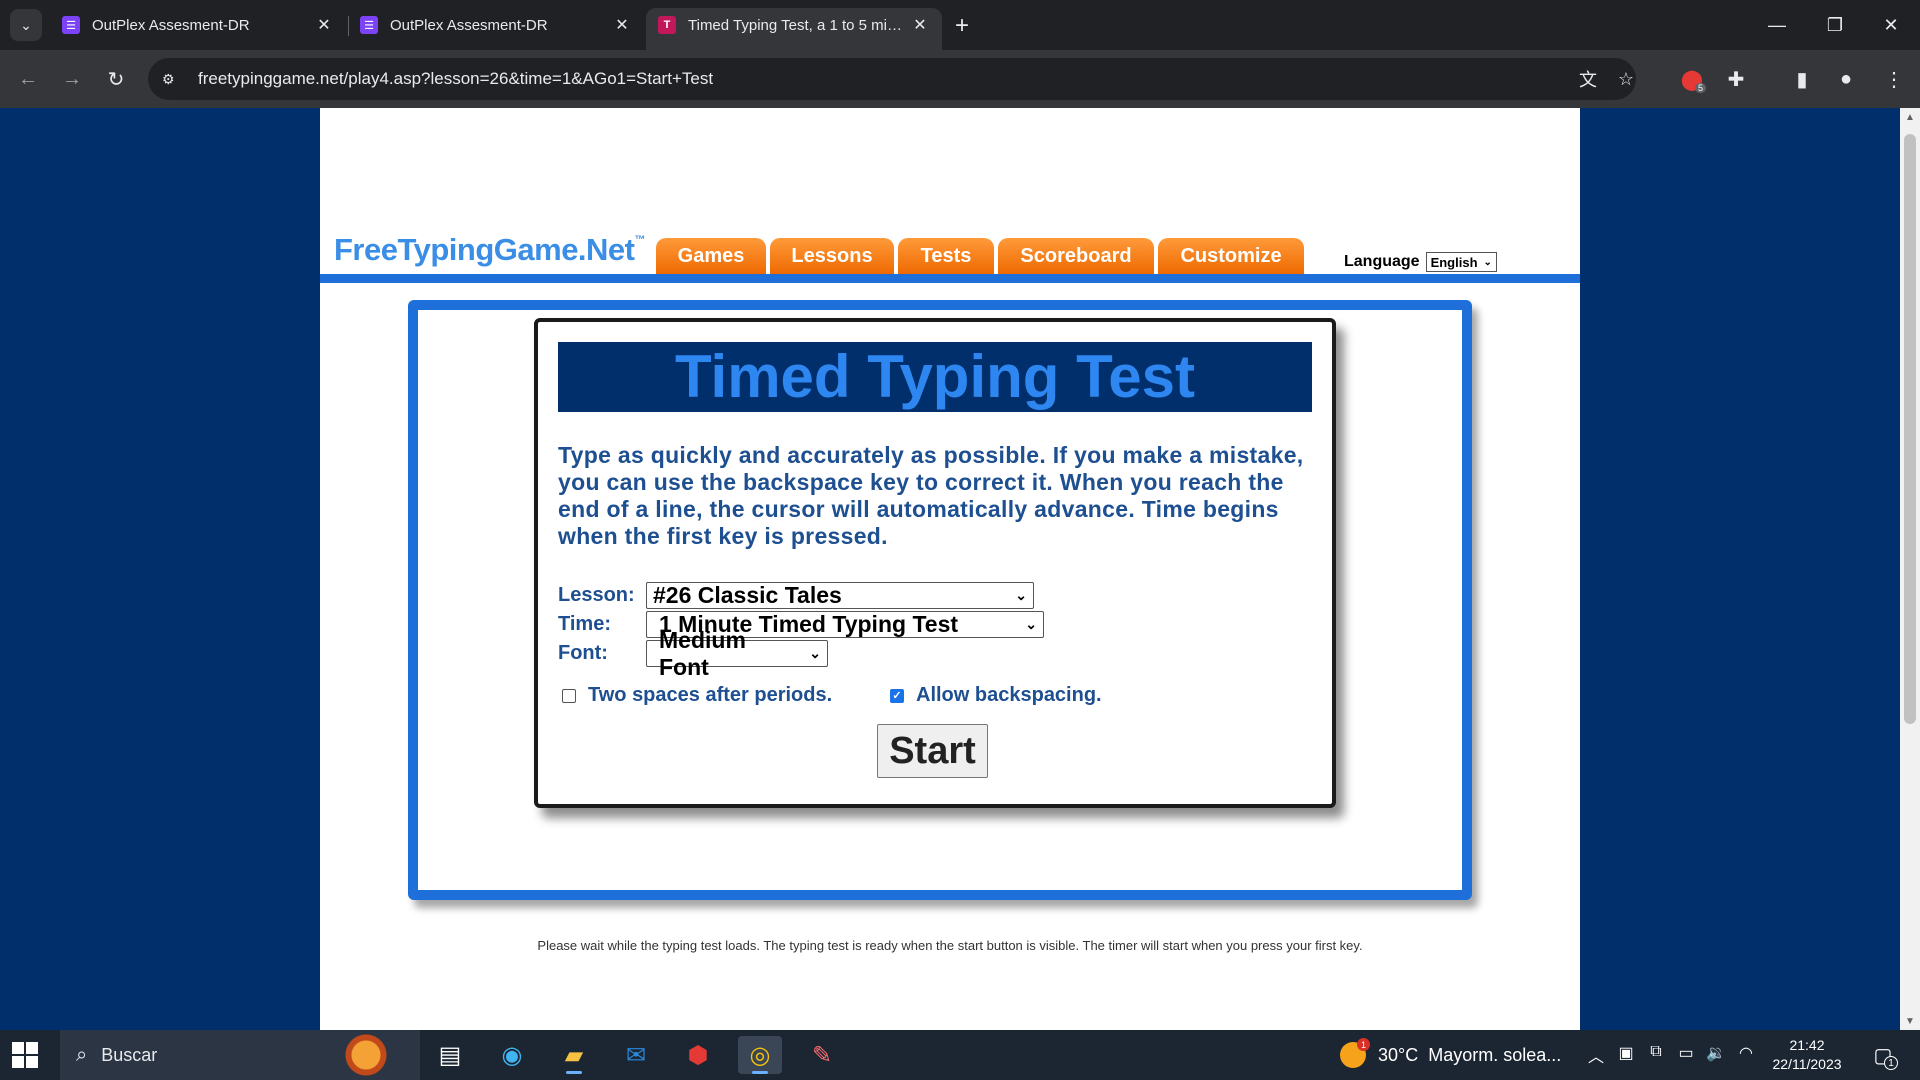 The height and width of the screenshot is (1080, 1920). I want to click on font-row: Font: Medium Font ⌄, so click(693, 653).